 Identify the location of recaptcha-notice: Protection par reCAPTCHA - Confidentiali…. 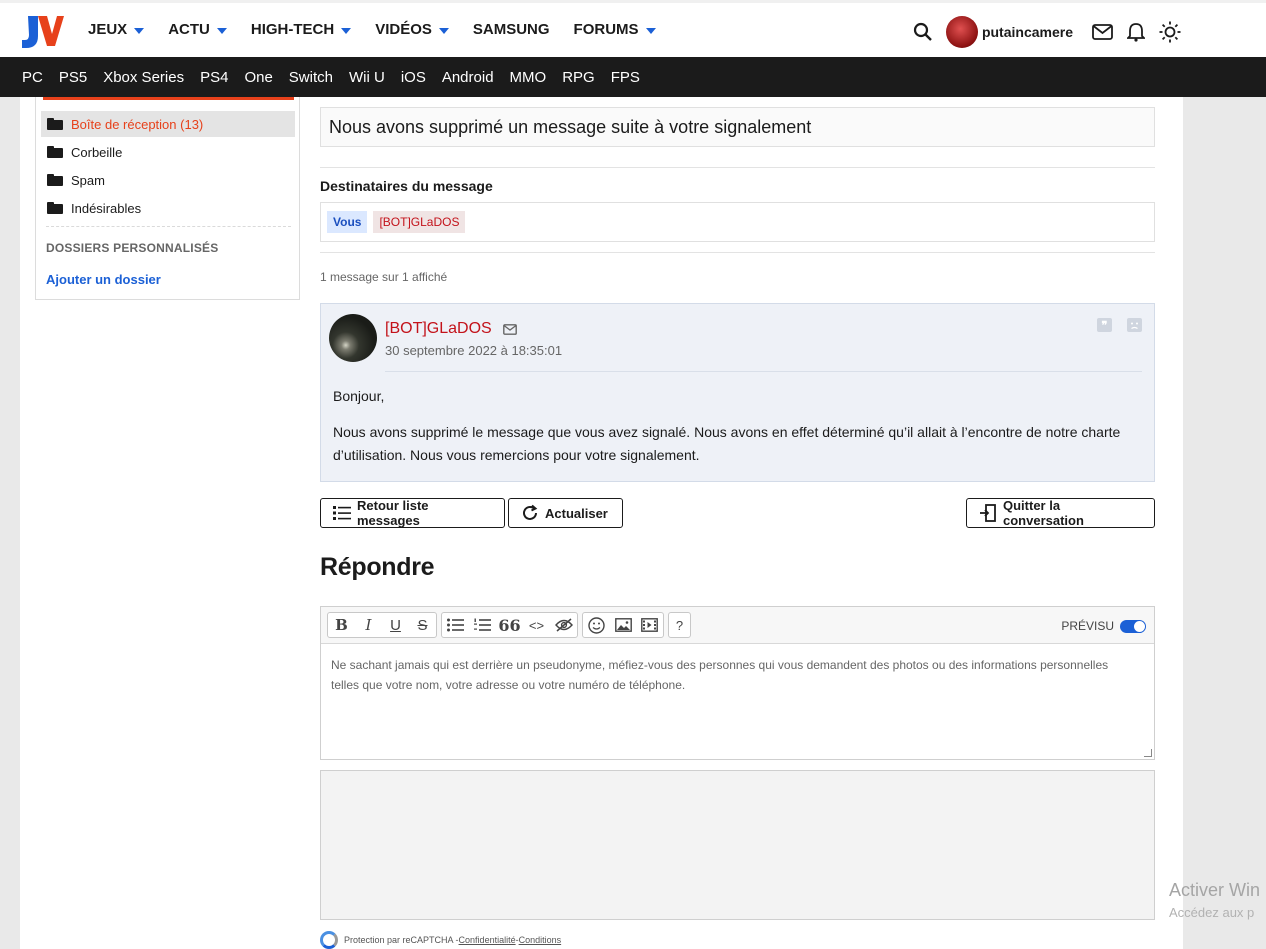
(440, 940).